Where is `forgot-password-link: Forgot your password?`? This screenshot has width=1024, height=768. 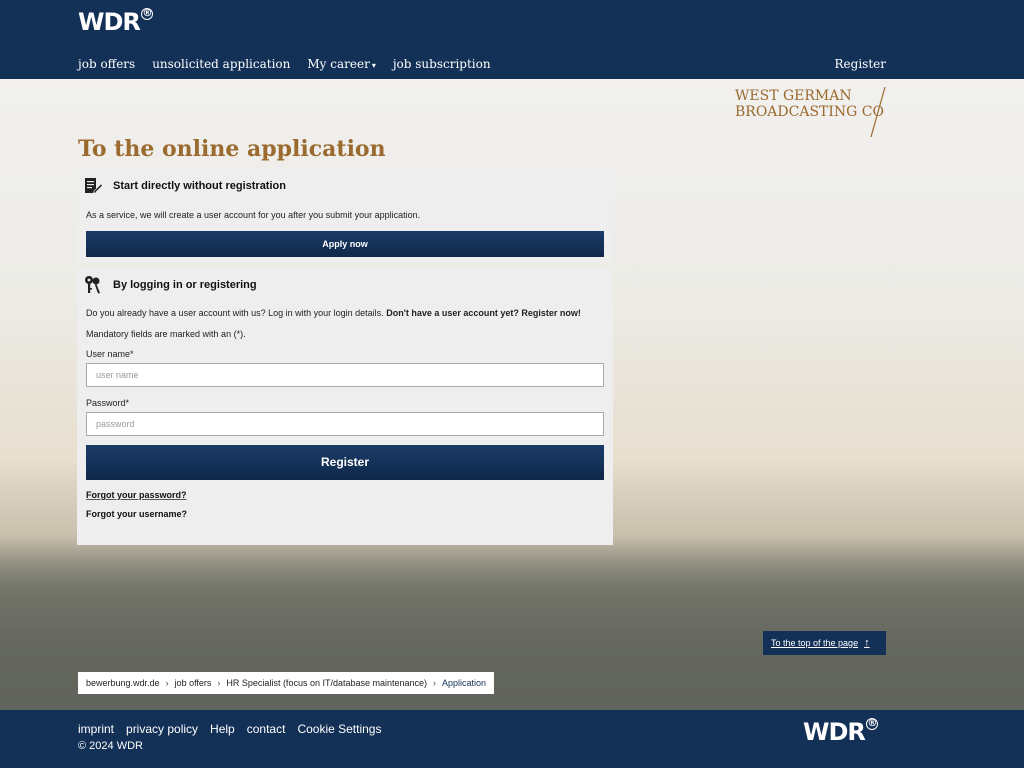
forgot-password-link: Forgot your password? is located at coordinates (345, 495).